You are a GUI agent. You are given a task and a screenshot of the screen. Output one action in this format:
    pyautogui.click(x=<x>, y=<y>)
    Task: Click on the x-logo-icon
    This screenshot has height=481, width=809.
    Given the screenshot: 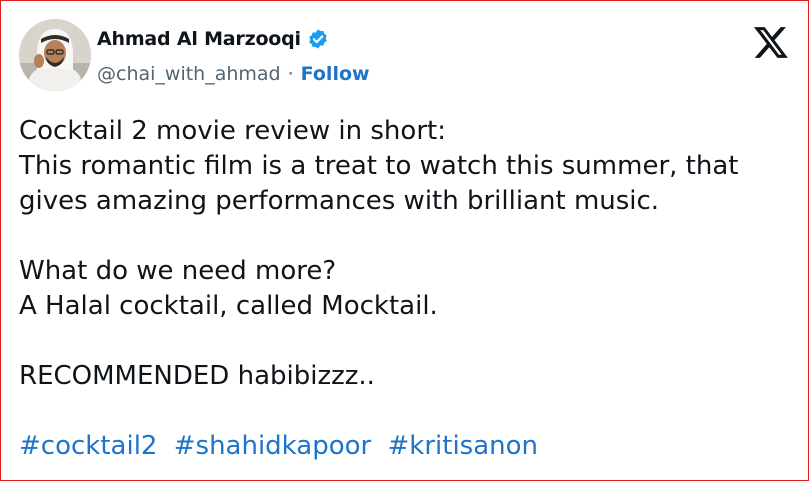 What is the action you would take?
    pyautogui.click(x=771, y=42)
    